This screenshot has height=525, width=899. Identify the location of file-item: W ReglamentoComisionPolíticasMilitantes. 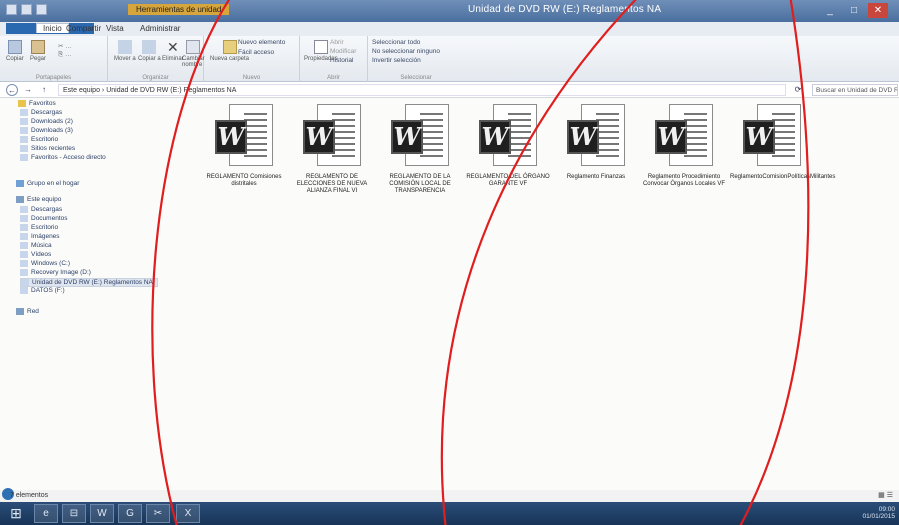
(781, 142).